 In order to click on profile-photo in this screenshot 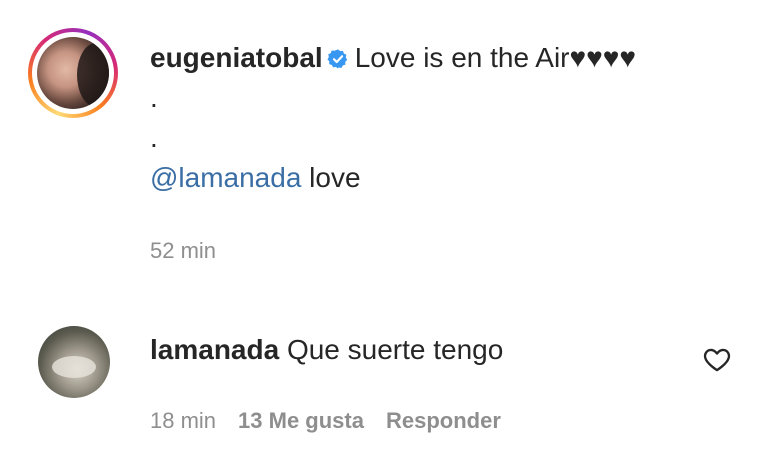, I will do `click(73, 73)`.